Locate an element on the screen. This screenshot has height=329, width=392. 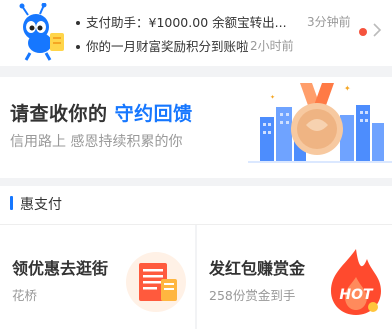
chevron-right-icon is located at coordinates (377, 30).